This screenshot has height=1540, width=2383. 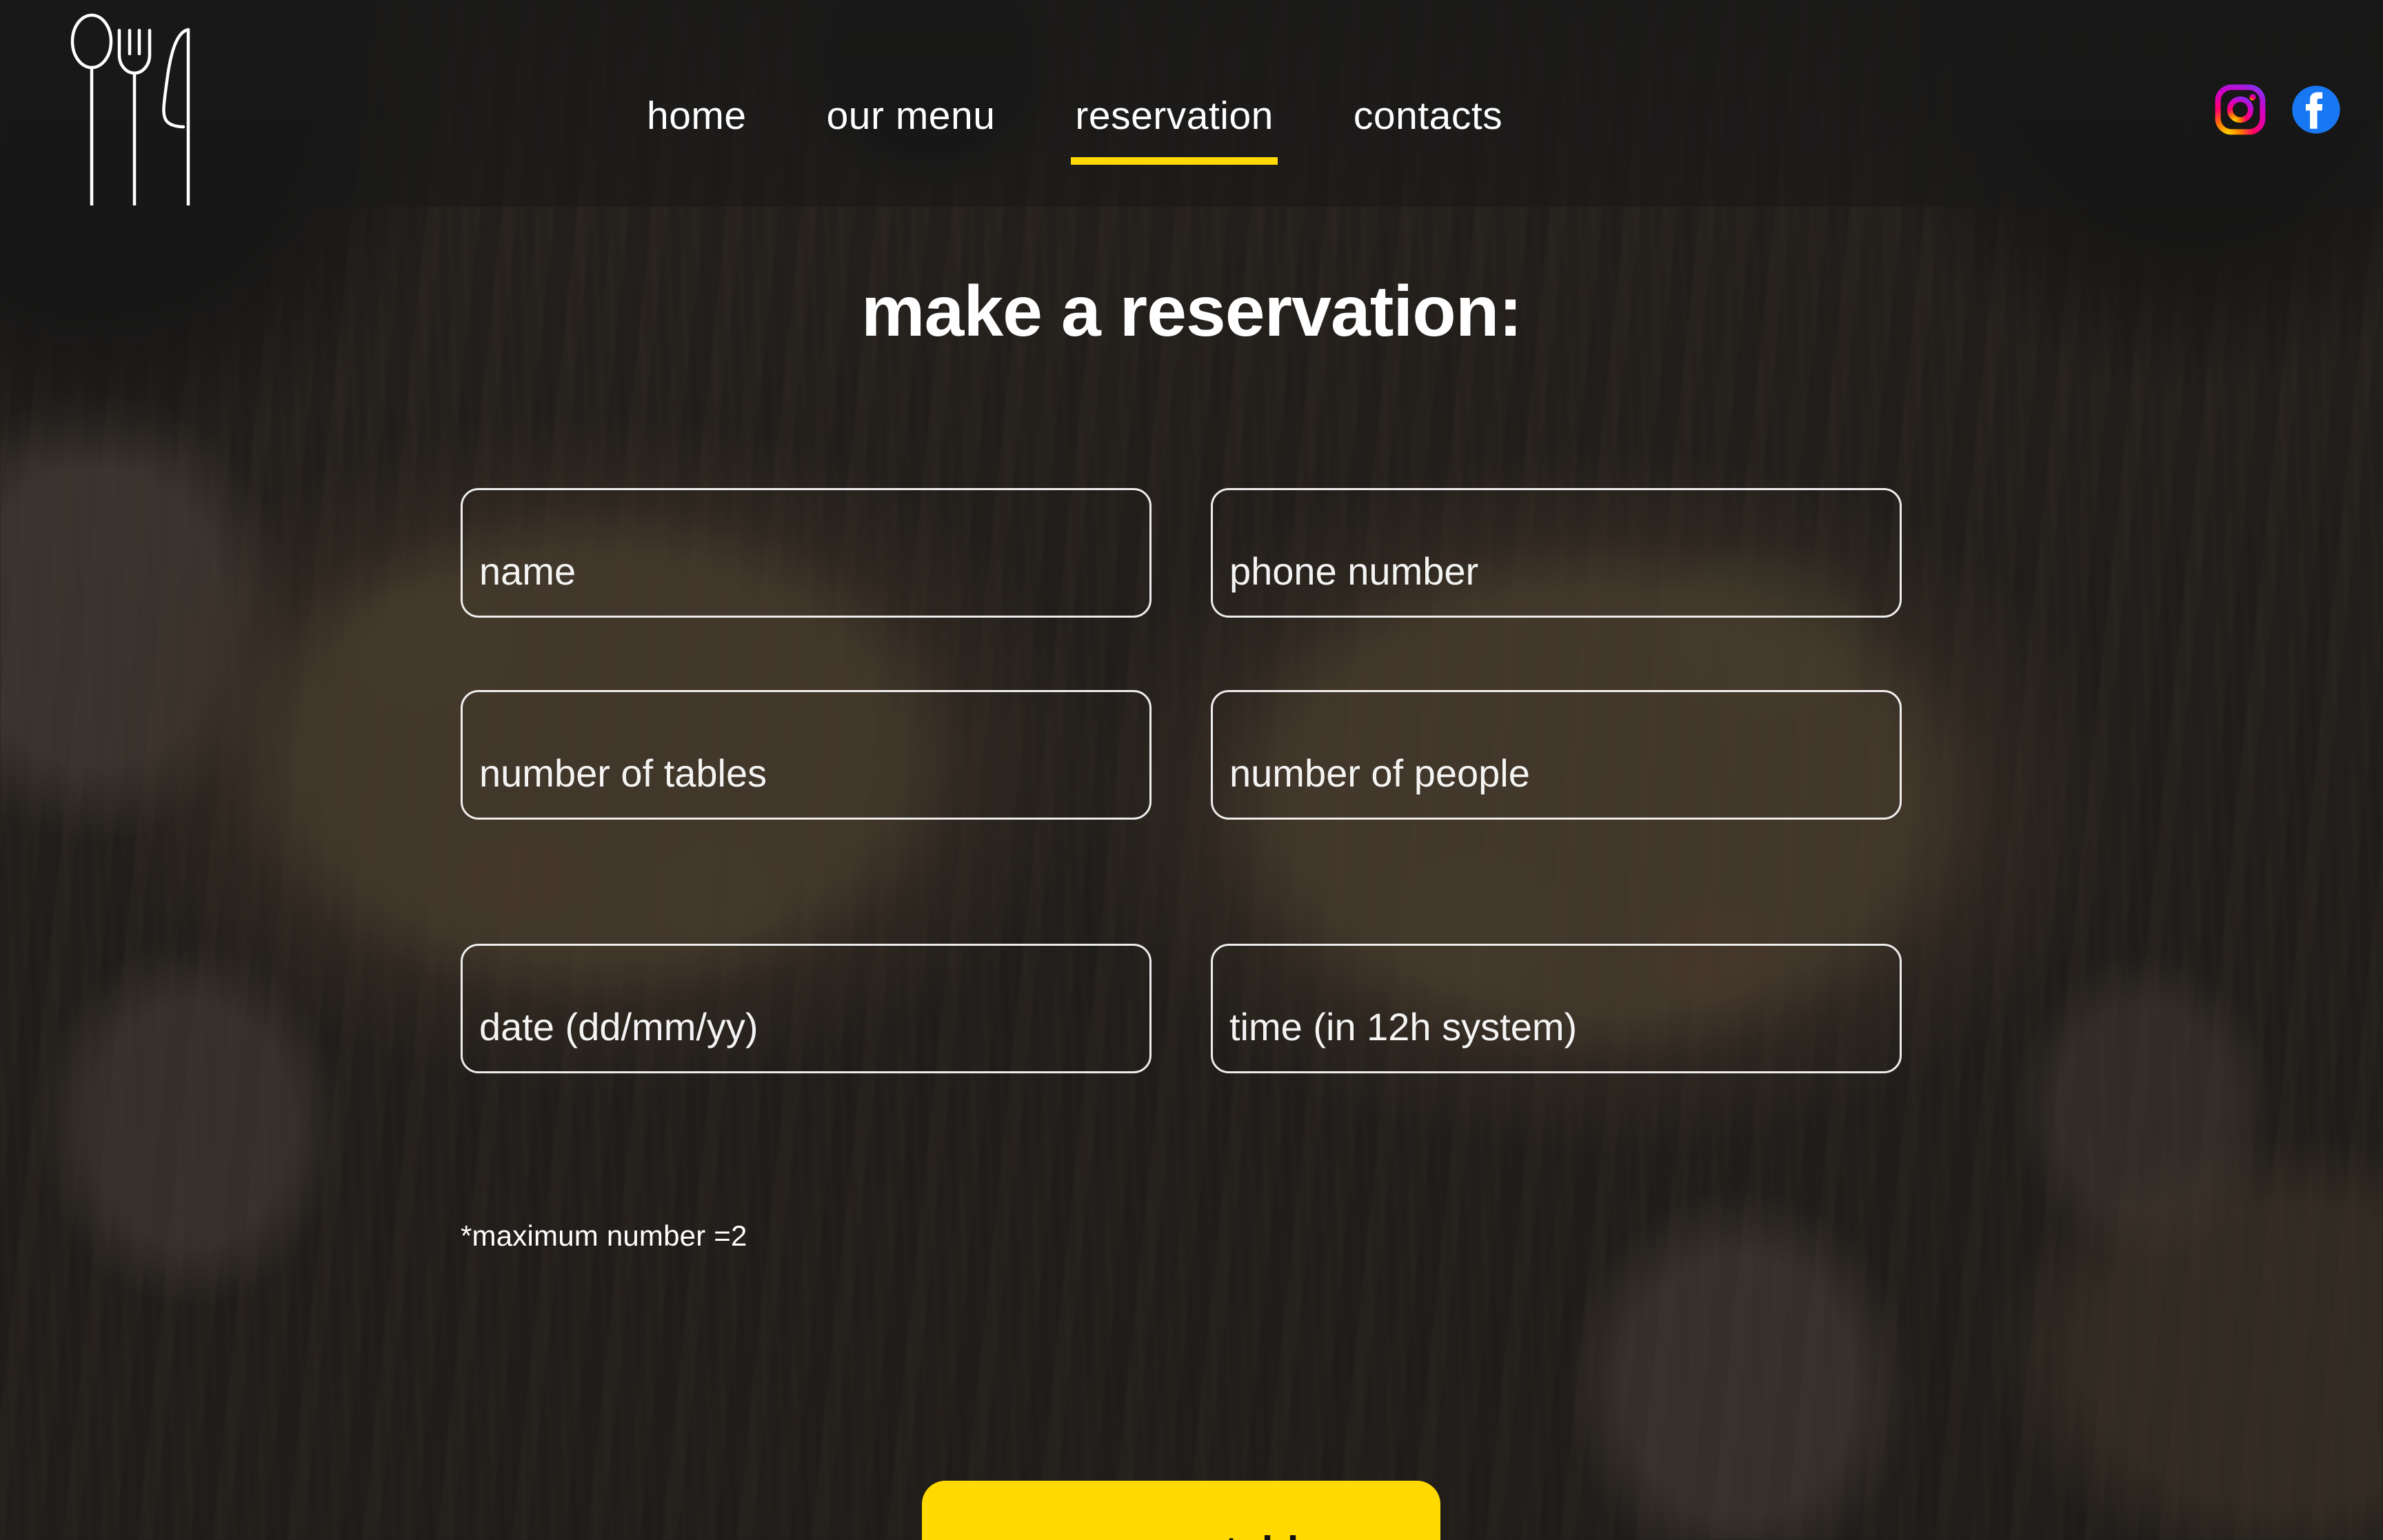 I want to click on facebook-icon, so click(x=2316, y=110).